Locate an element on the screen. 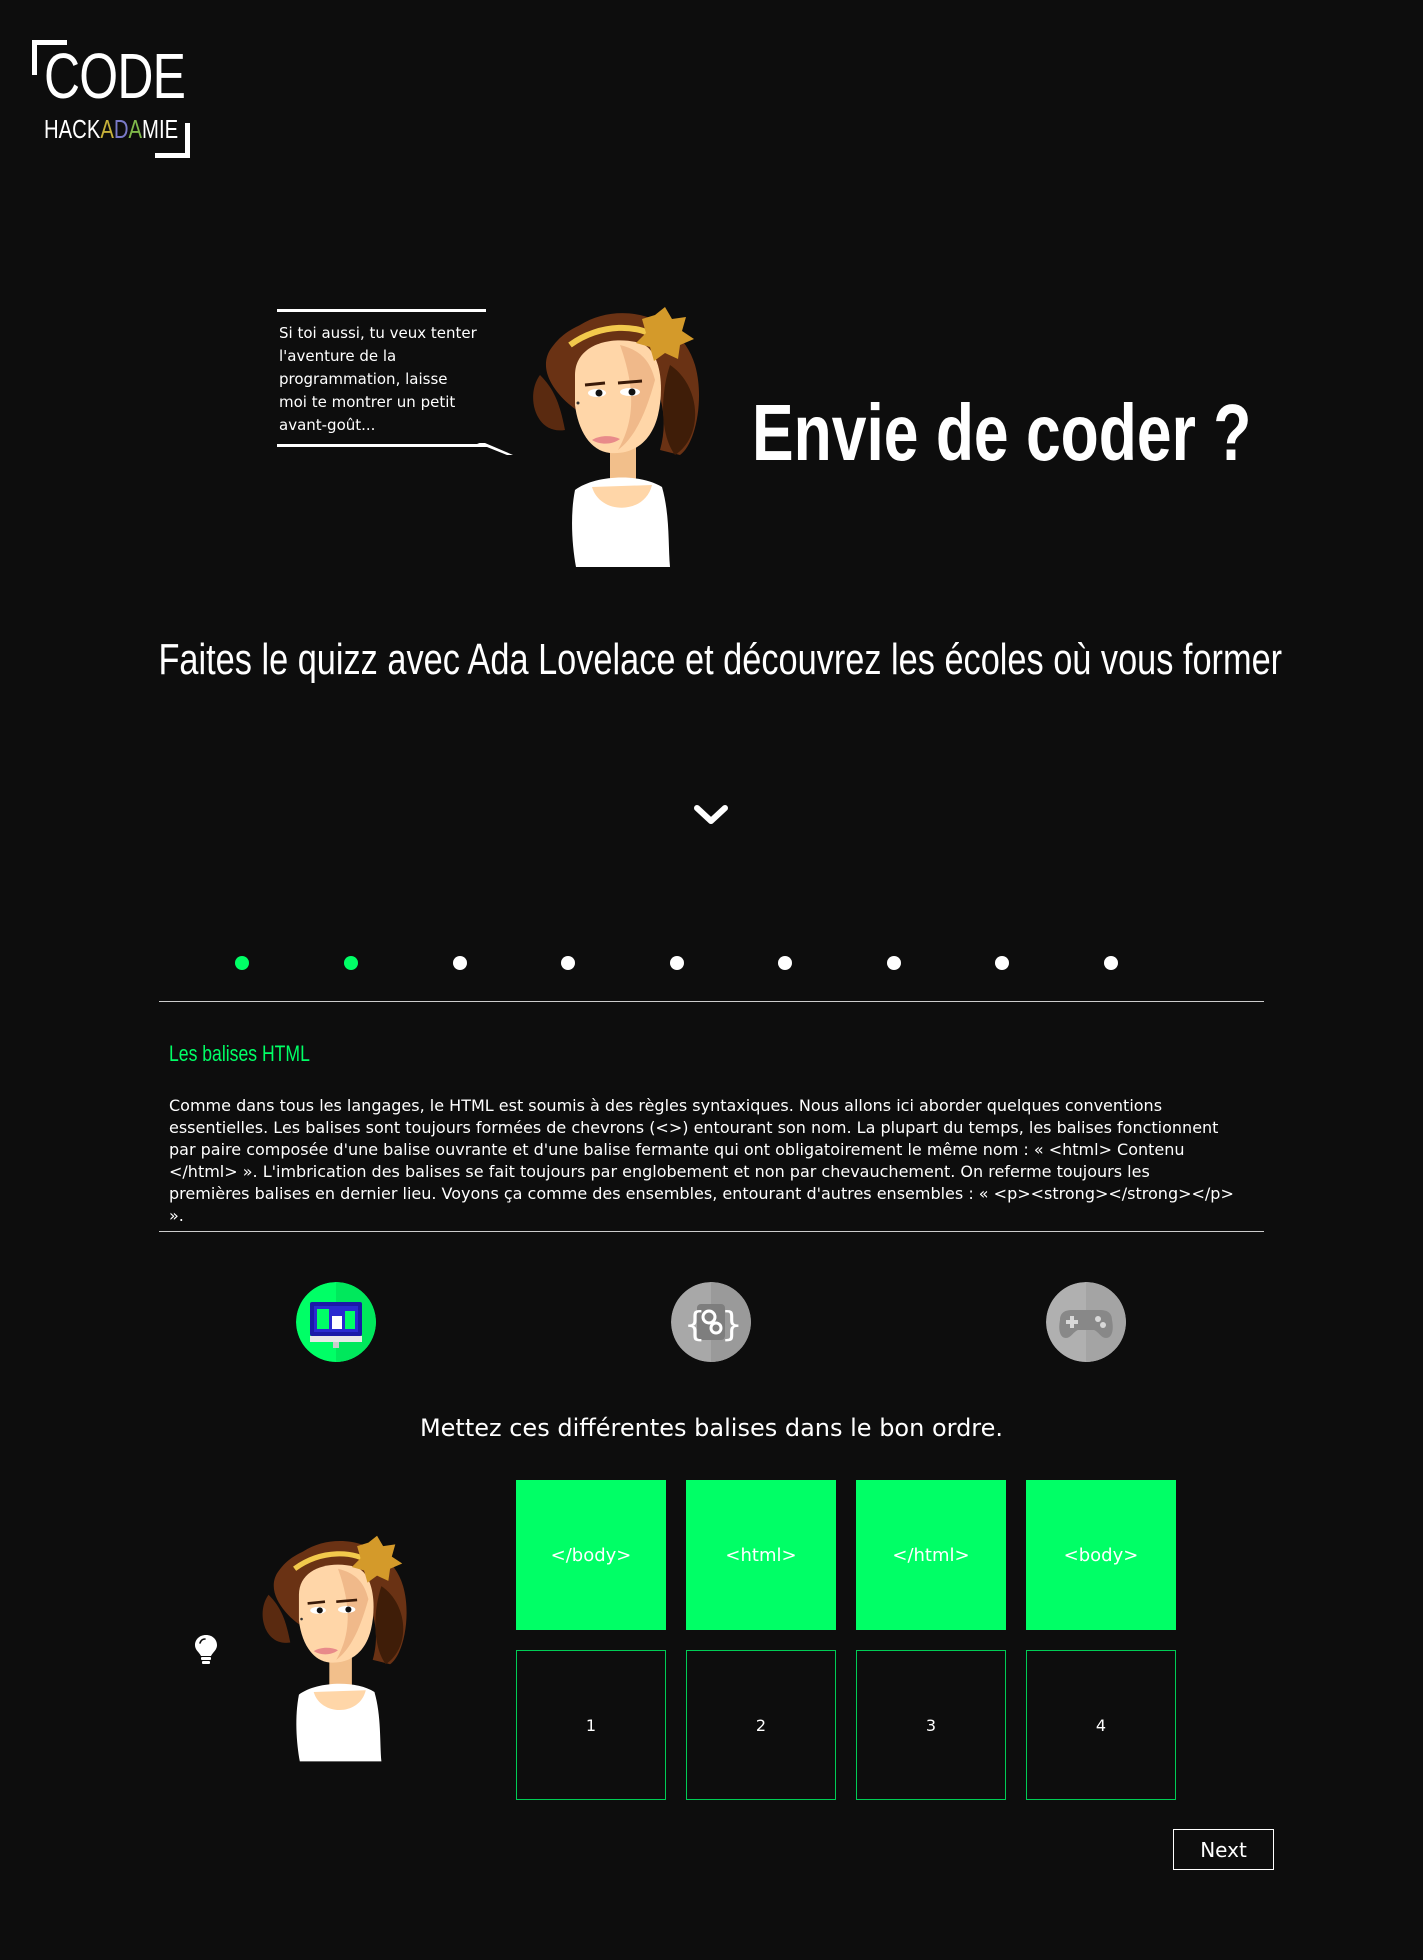  tag-tile: </body> is located at coordinates (591, 1555).